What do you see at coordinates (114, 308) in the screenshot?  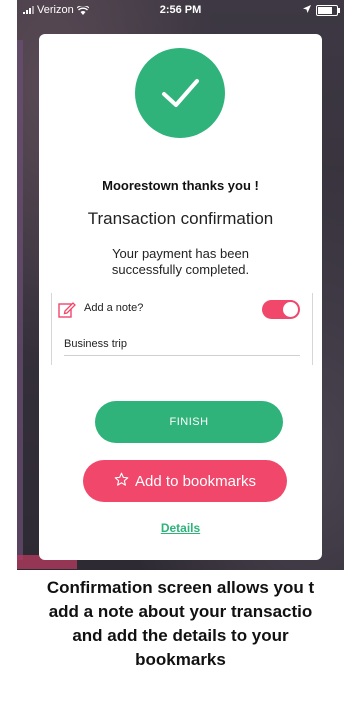 I see `note-label: Add a note?` at bounding box center [114, 308].